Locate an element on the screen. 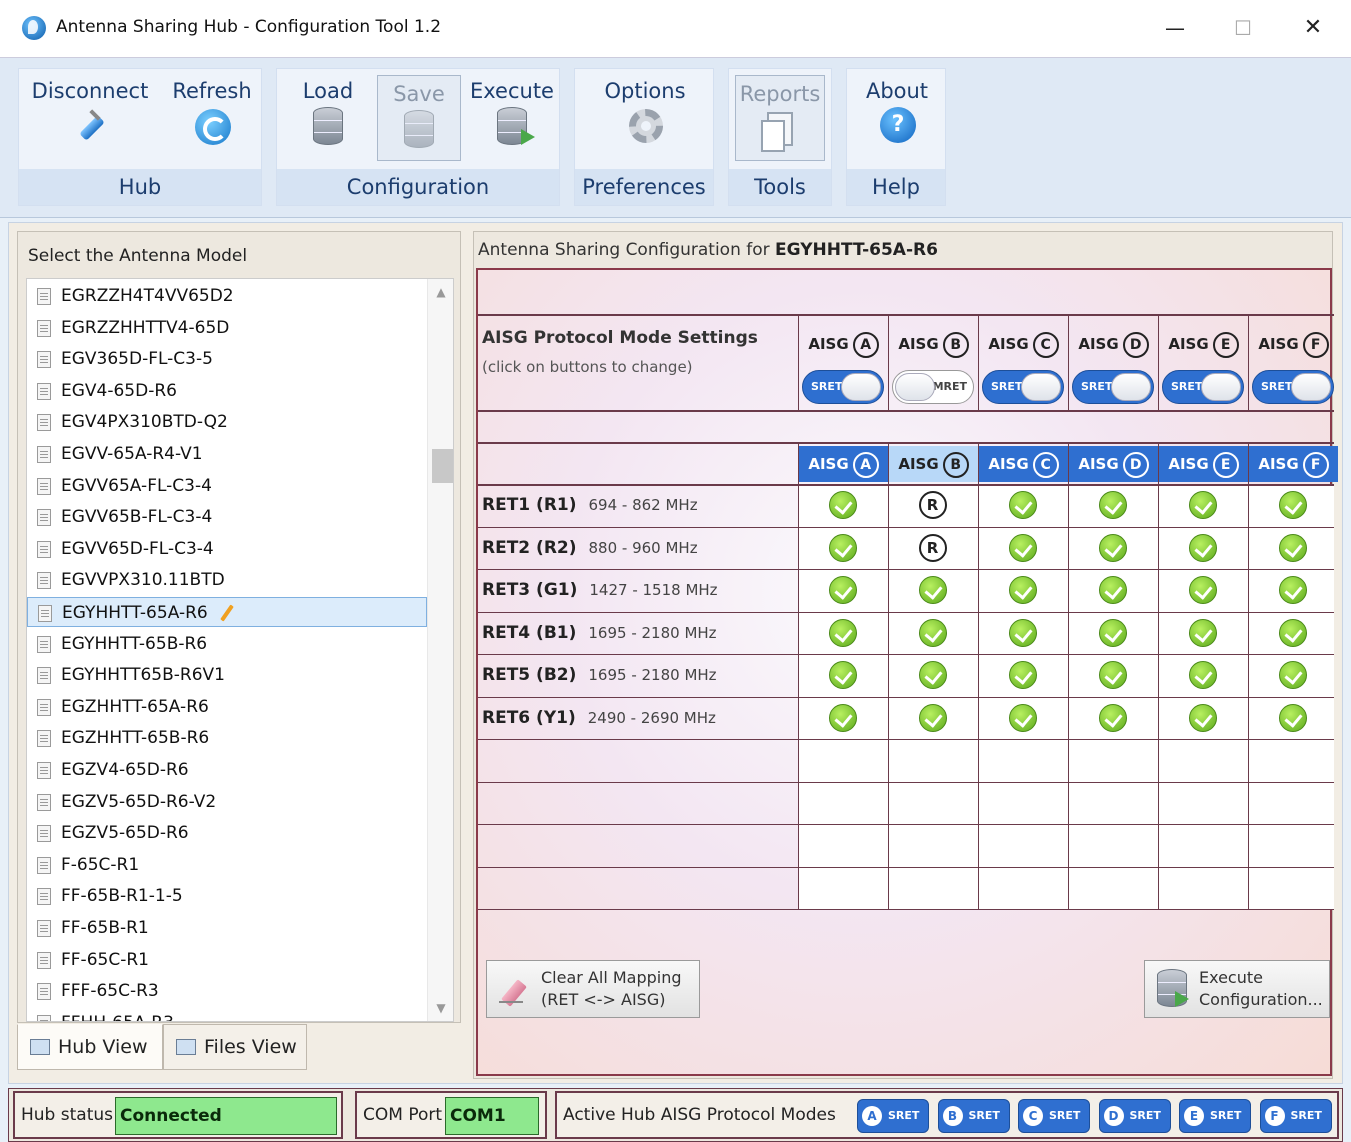 The height and width of the screenshot is (1142, 1351). list-item: EGZV5-65D-R6 is located at coordinates (227, 833).